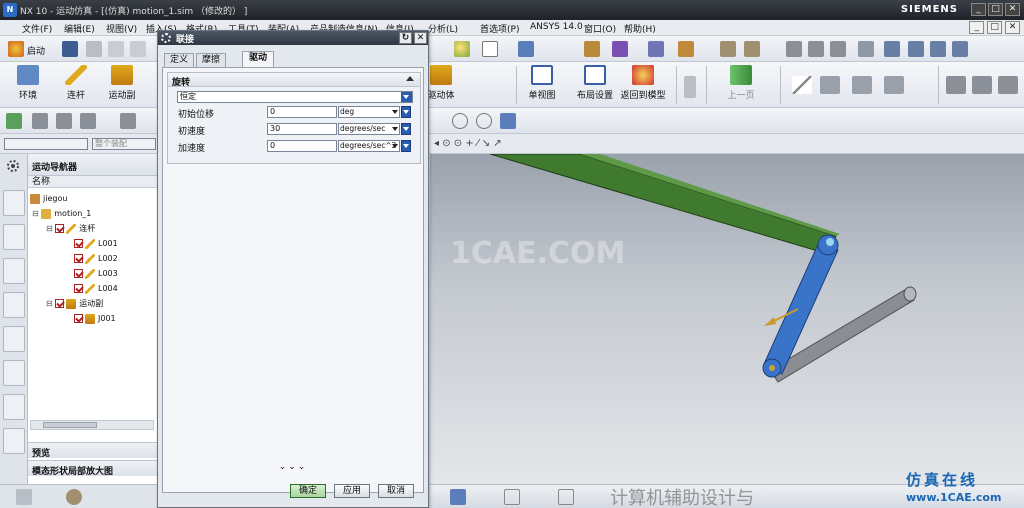 The image size is (1024, 508). Describe the element at coordinates (48, 199) in the screenshot. I see `tree-node-jiegou: jiegou` at that location.